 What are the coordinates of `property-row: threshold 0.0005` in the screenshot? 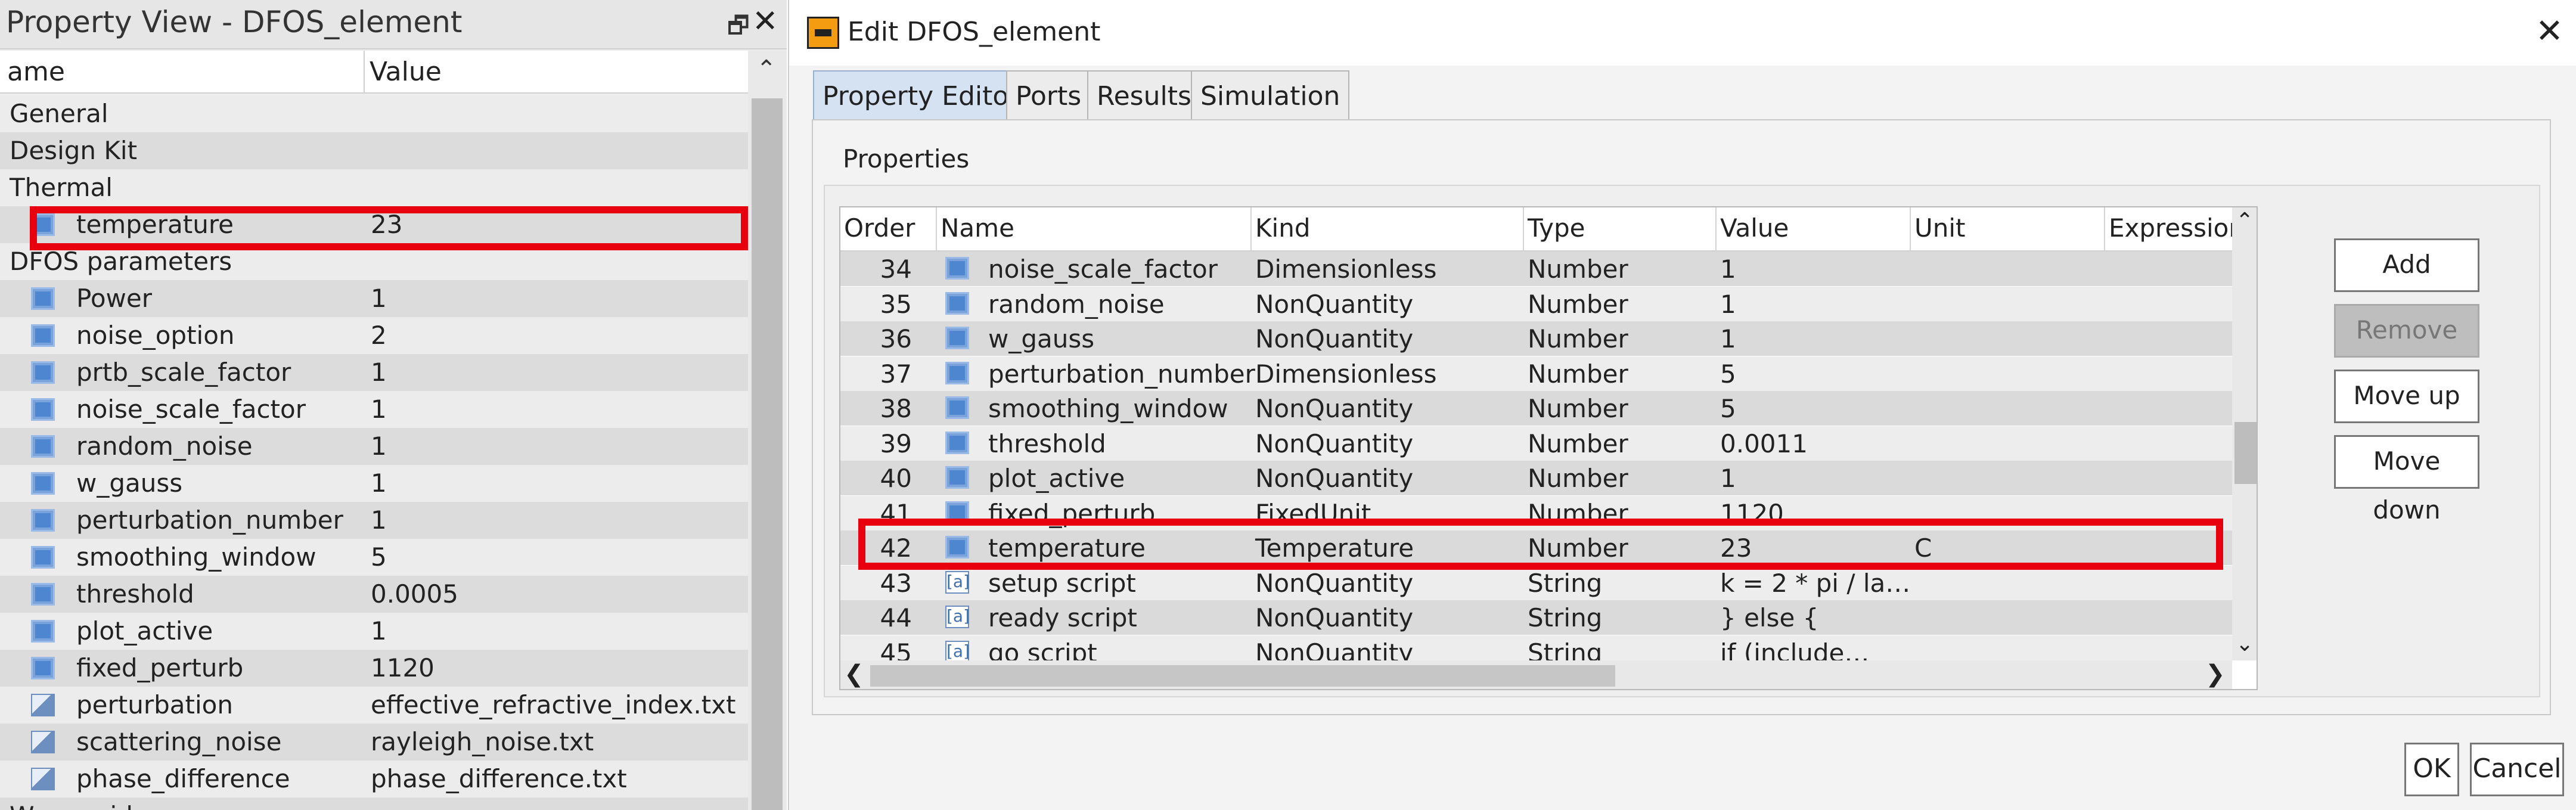 It's located at (374, 594).